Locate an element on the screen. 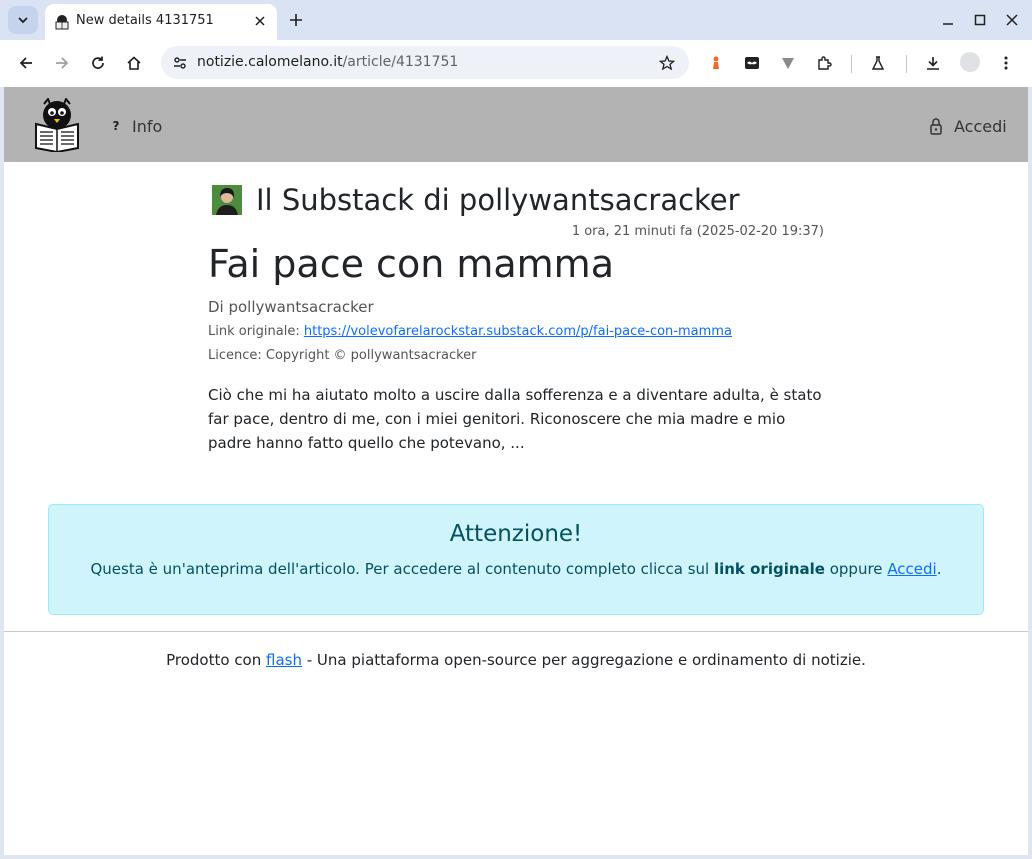 The image size is (1032, 859). download-icon is located at coordinates (933, 63).